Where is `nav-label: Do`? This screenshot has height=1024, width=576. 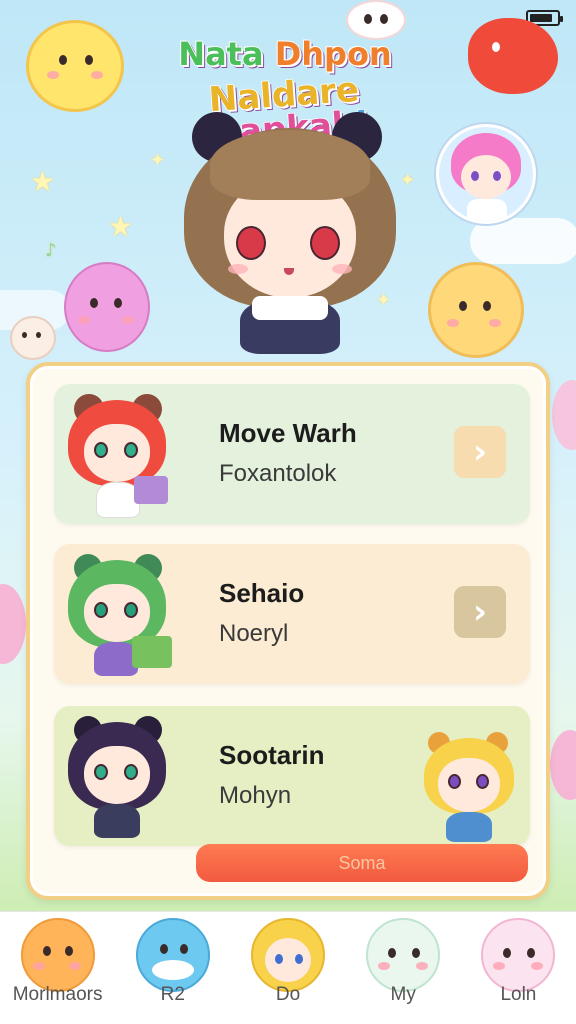 nav-label: Do is located at coordinates (288, 994).